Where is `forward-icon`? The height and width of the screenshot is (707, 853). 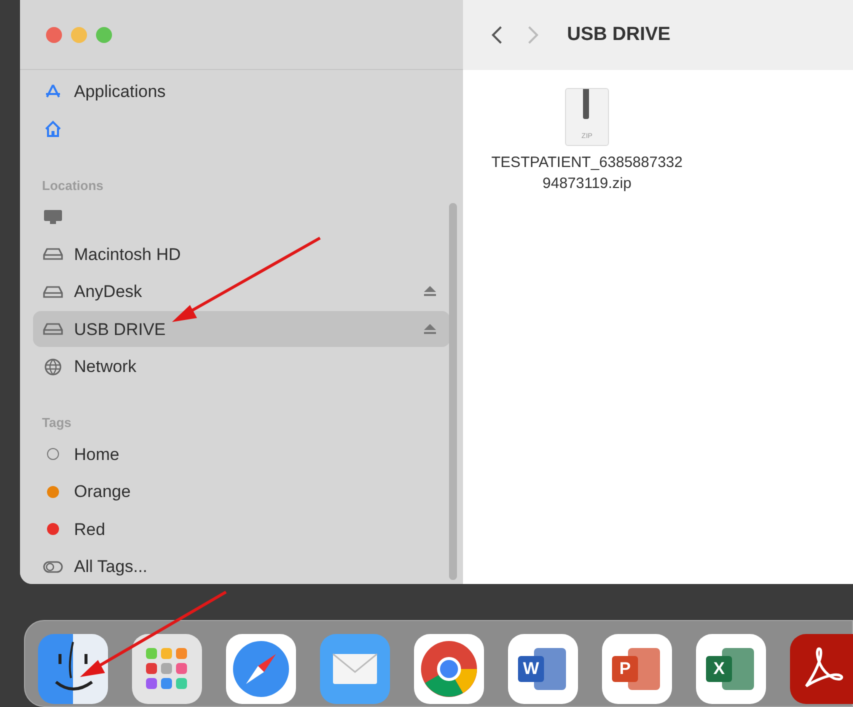 forward-icon is located at coordinates (533, 35).